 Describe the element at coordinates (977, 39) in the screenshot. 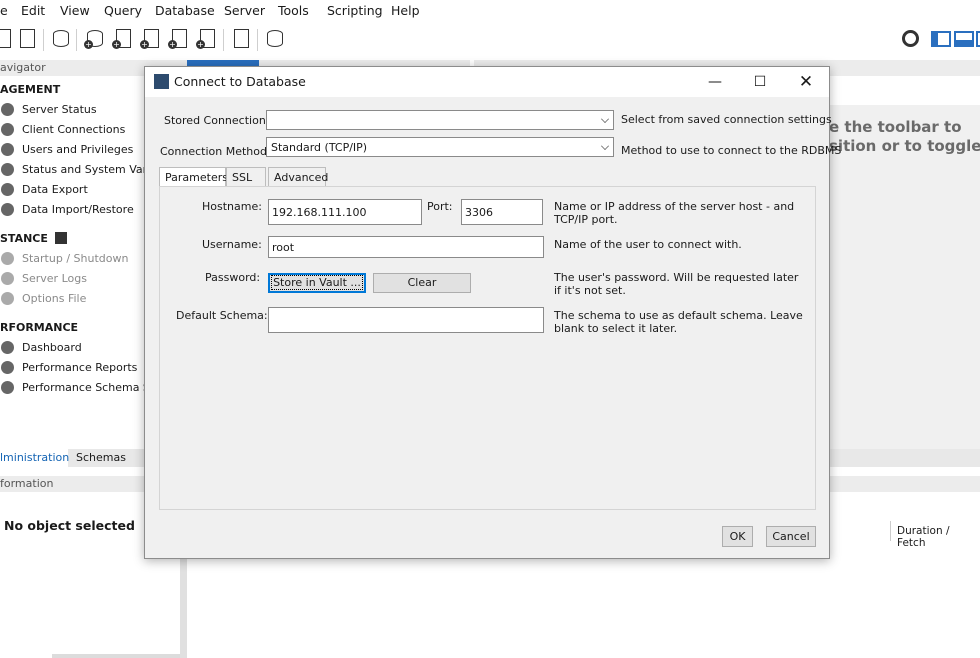

I see `toggle-secondary-sidebar-icon` at that location.